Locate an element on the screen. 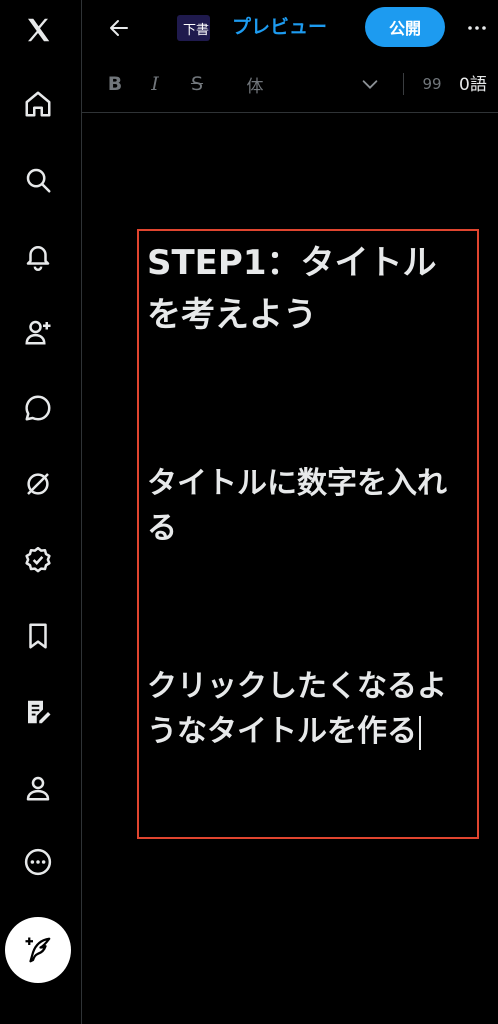 The image size is (498, 1024). italic-button: I is located at coordinates (155, 84).